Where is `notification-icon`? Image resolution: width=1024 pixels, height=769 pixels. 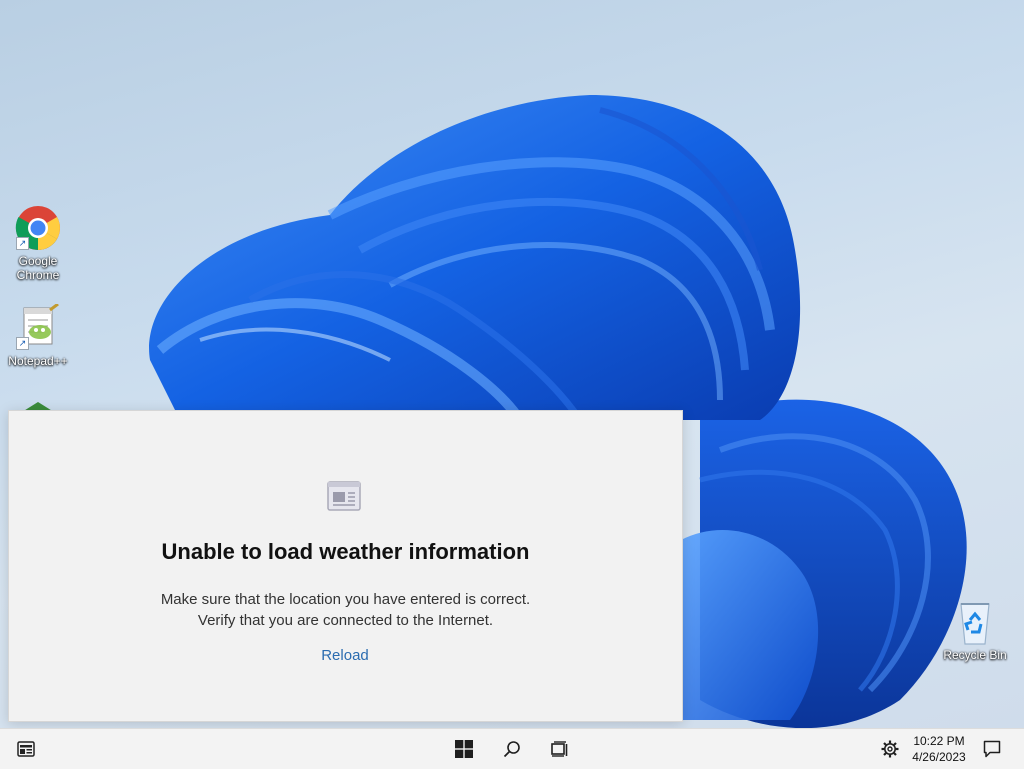
notification-icon is located at coordinates (992, 749).